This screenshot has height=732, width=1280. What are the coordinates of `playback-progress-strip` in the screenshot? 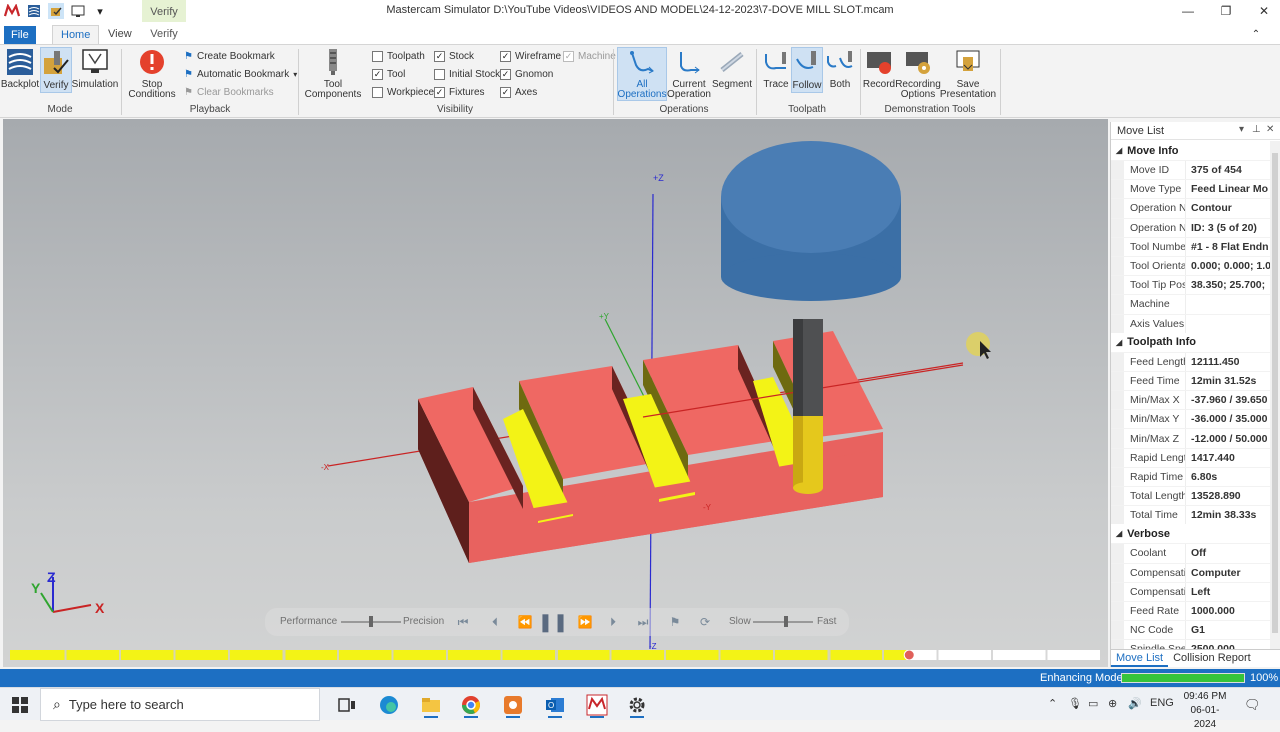 It's located at (555, 655).